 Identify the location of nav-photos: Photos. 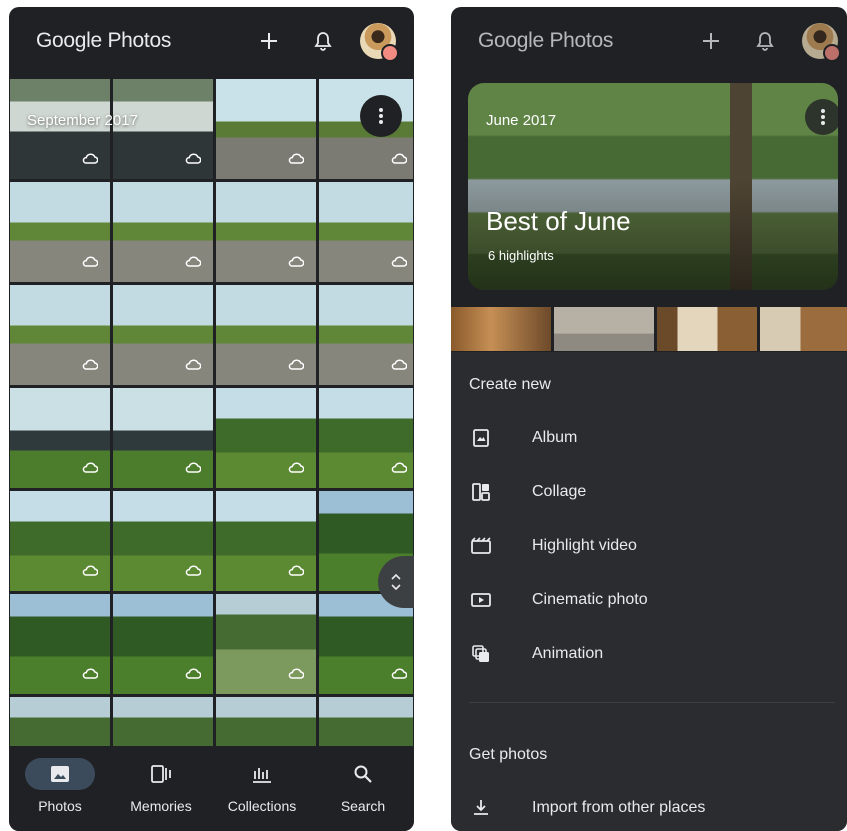
(60, 788).